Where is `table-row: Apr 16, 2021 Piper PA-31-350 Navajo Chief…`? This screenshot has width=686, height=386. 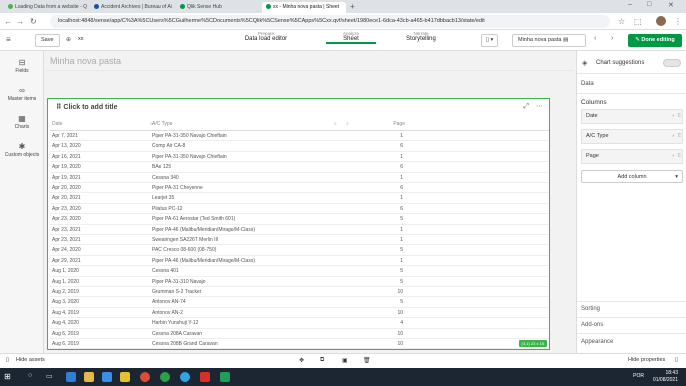 table-row: Apr 16, 2021 Piper PA-31-350 Navajo Chief… is located at coordinates (299, 157).